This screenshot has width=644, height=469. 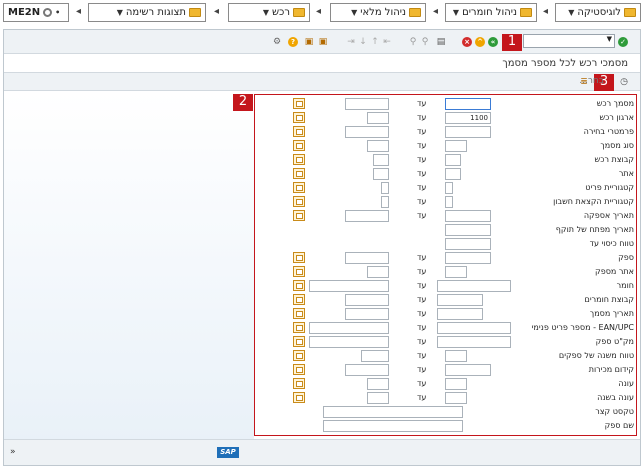 I want to click on enter-icon: ✓, so click(x=623, y=42).